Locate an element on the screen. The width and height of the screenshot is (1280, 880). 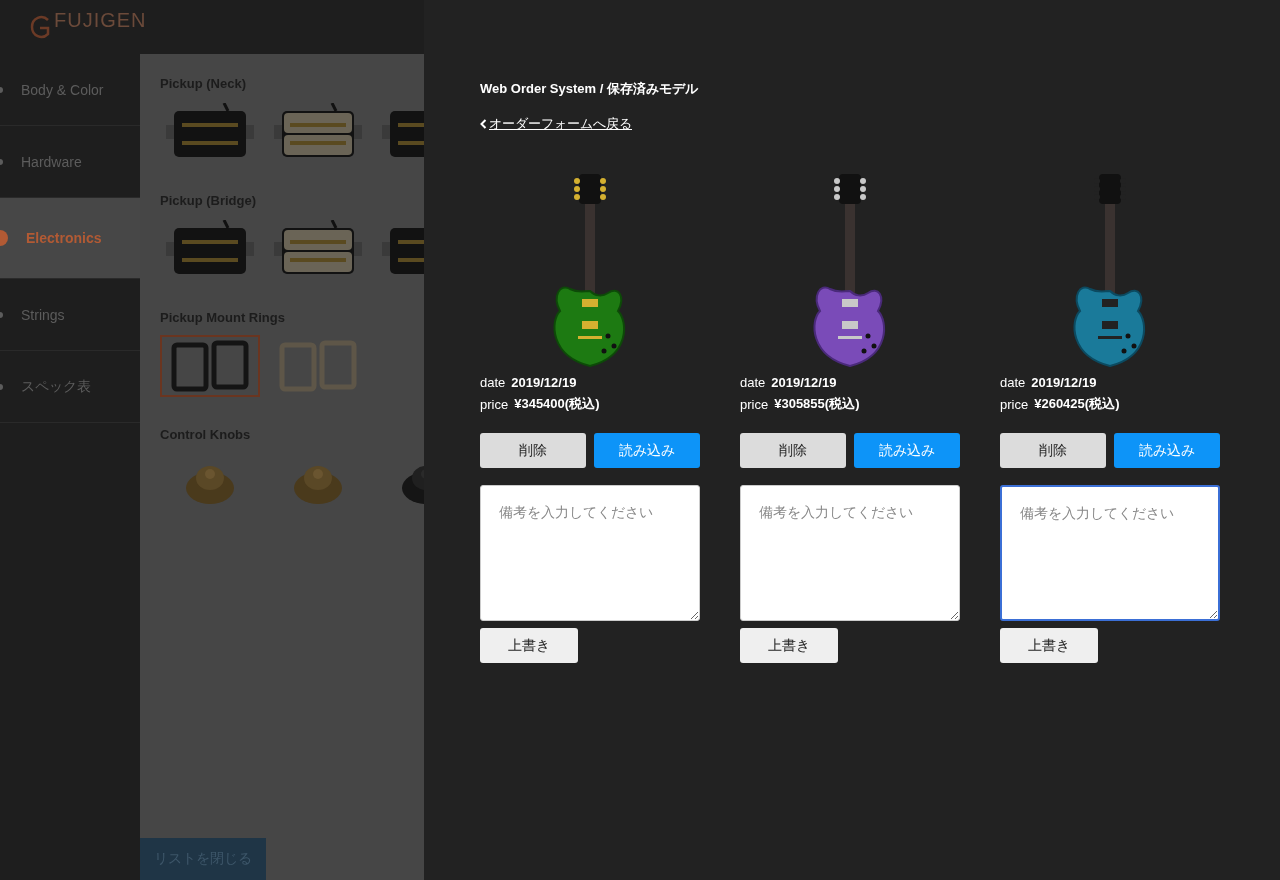
sidebar-item: Electronics is located at coordinates (70, 238).